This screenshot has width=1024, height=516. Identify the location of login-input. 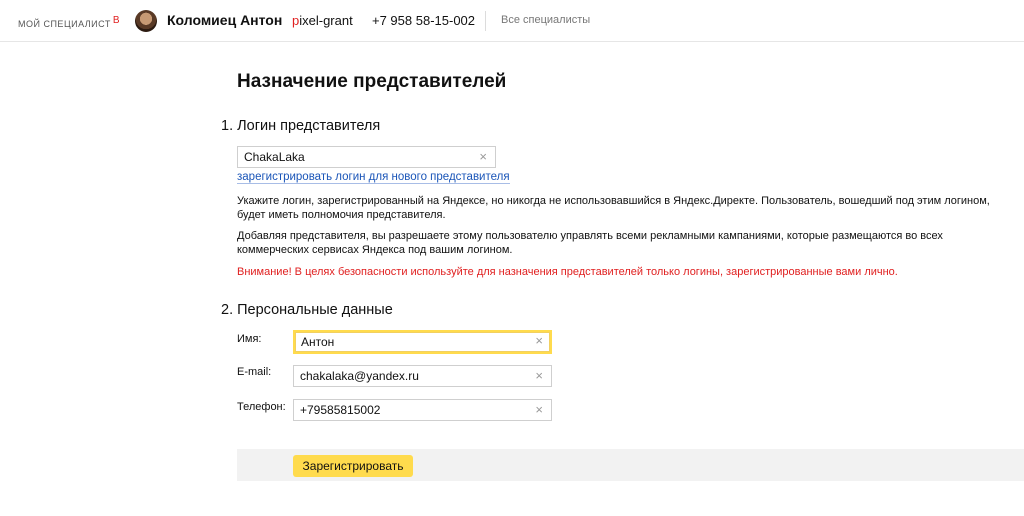
(366, 157).